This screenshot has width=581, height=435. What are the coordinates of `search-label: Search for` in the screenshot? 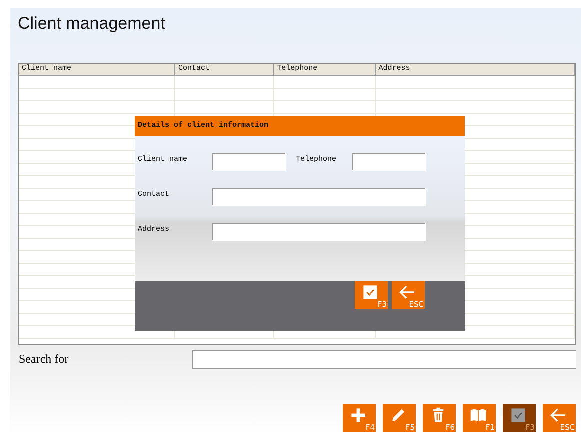 It's located at (44, 359).